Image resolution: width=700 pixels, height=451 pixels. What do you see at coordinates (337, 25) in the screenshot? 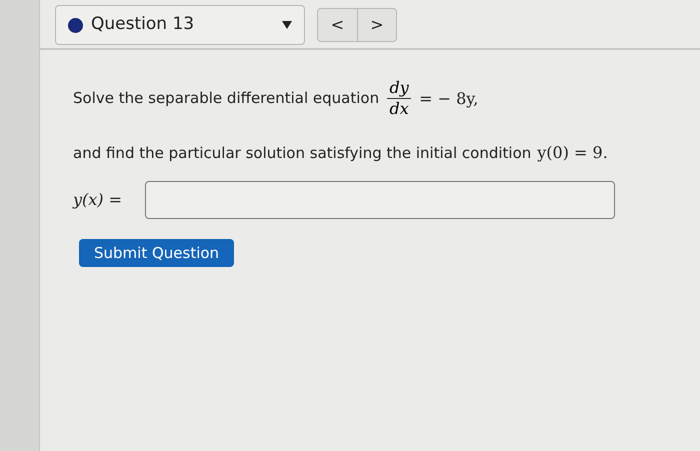
I see `previous-button: <` at bounding box center [337, 25].